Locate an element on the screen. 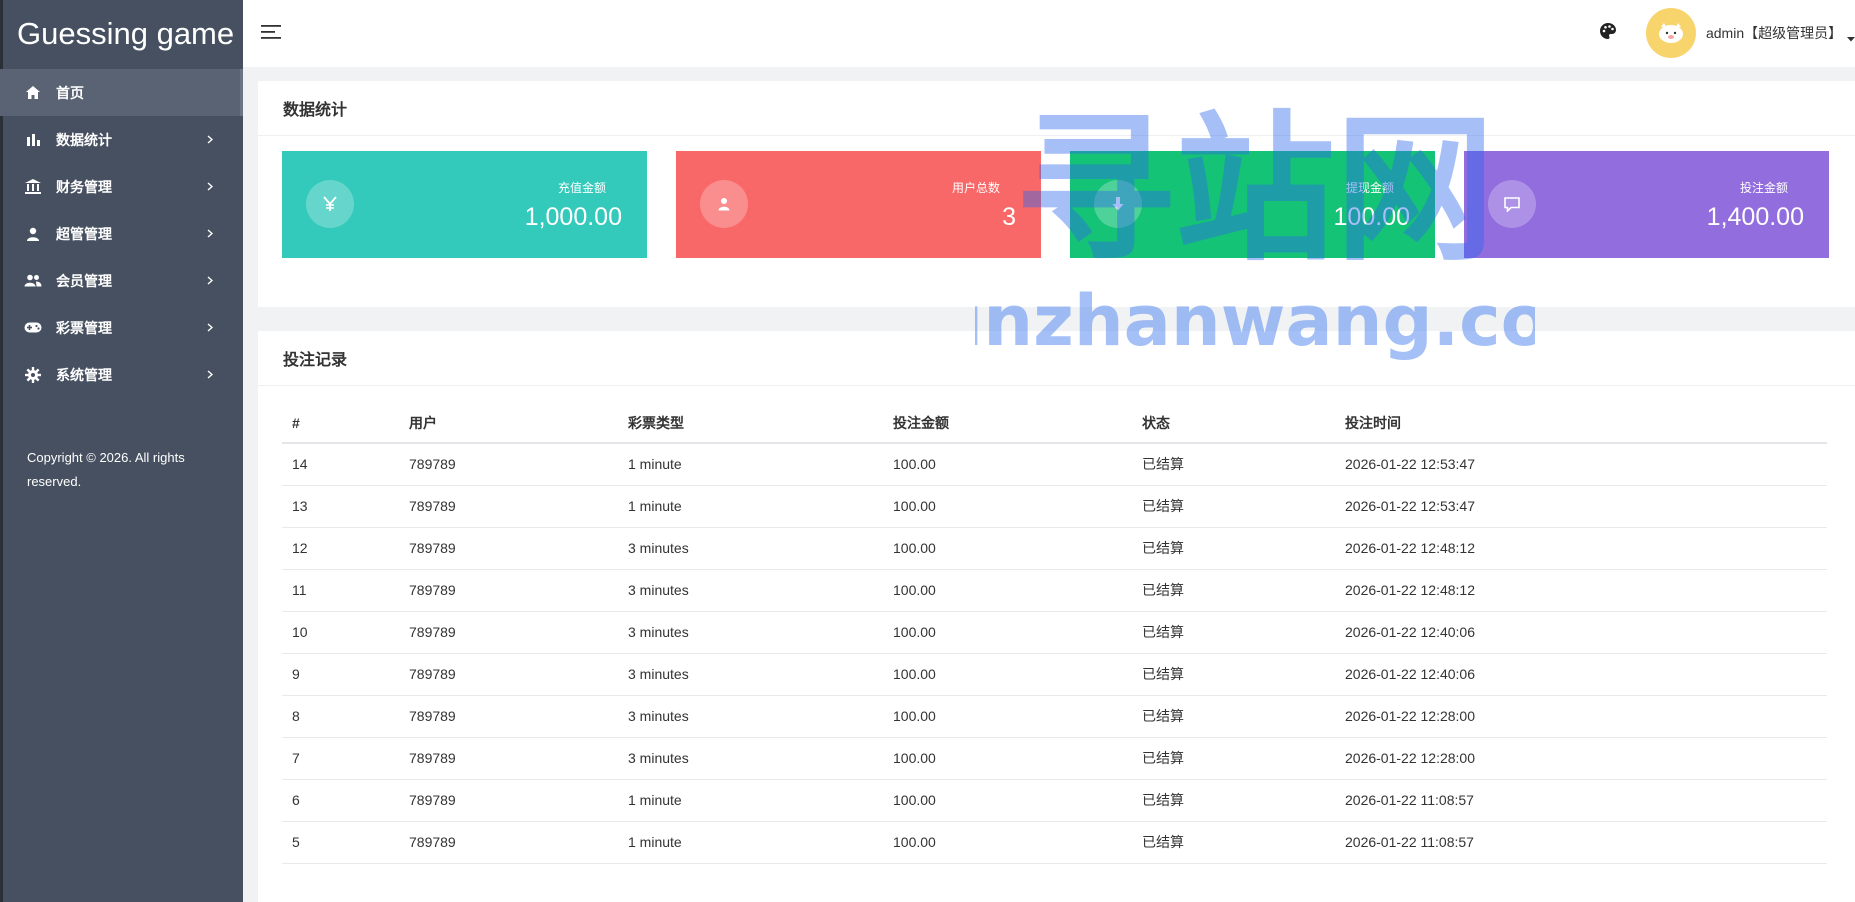 The height and width of the screenshot is (902, 1855). col-header-time: 投注时间 is located at coordinates (1581, 423).